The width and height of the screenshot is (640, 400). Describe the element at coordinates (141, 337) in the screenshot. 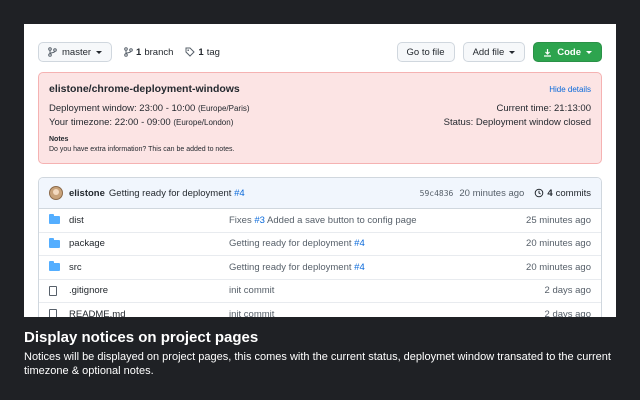

I see `caption-title: Display notices on project pages` at that location.